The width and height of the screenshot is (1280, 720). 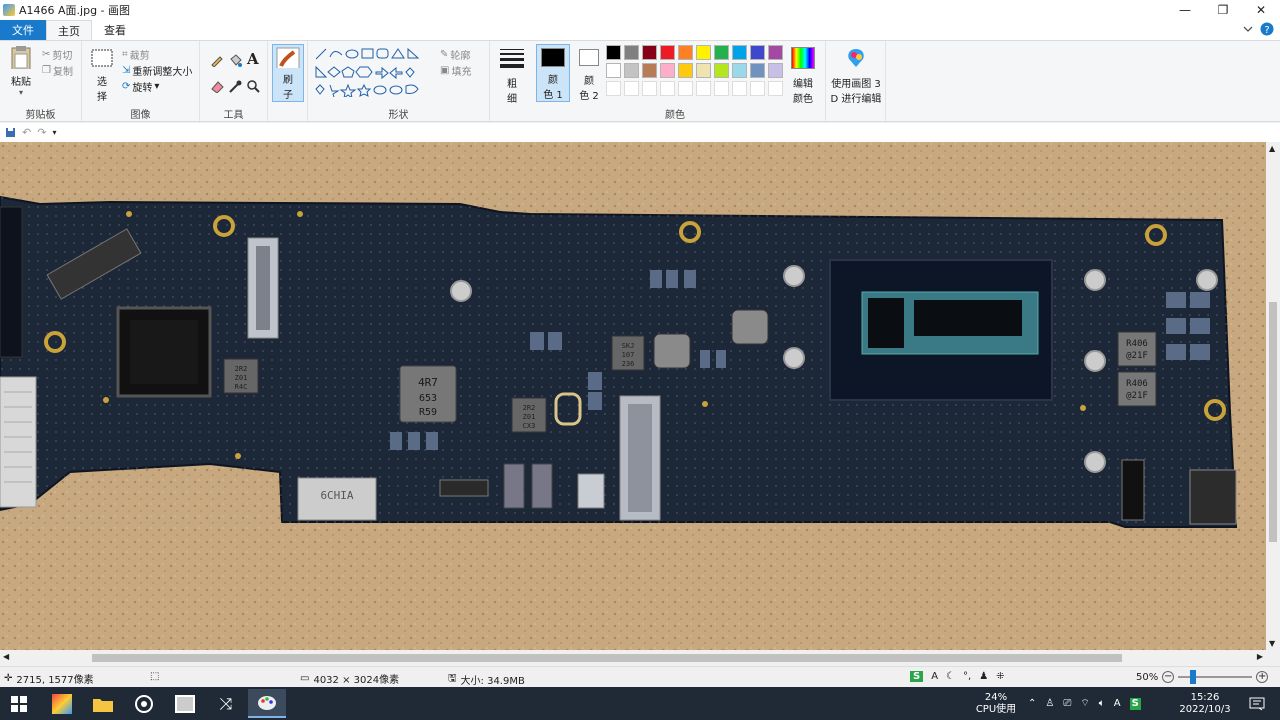 What do you see at coordinates (267, 703) in the screenshot?
I see `taskbar-paint` at bounding box center [267, 703].